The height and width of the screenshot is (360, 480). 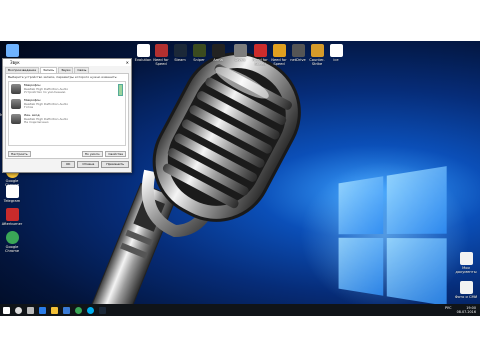 I want to click on system-tray: РУС 19:00 08.07.2016, so click(x=462, y=310).